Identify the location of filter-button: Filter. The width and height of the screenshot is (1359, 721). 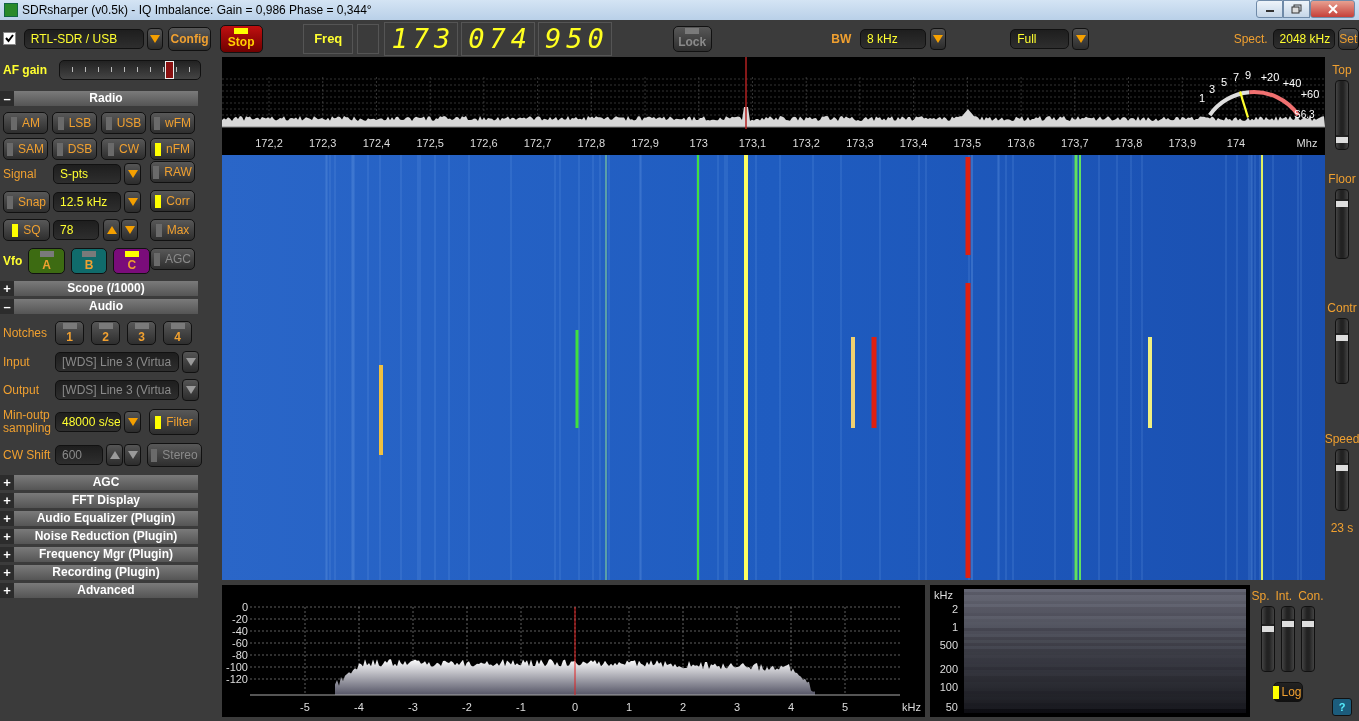
(174, 422).